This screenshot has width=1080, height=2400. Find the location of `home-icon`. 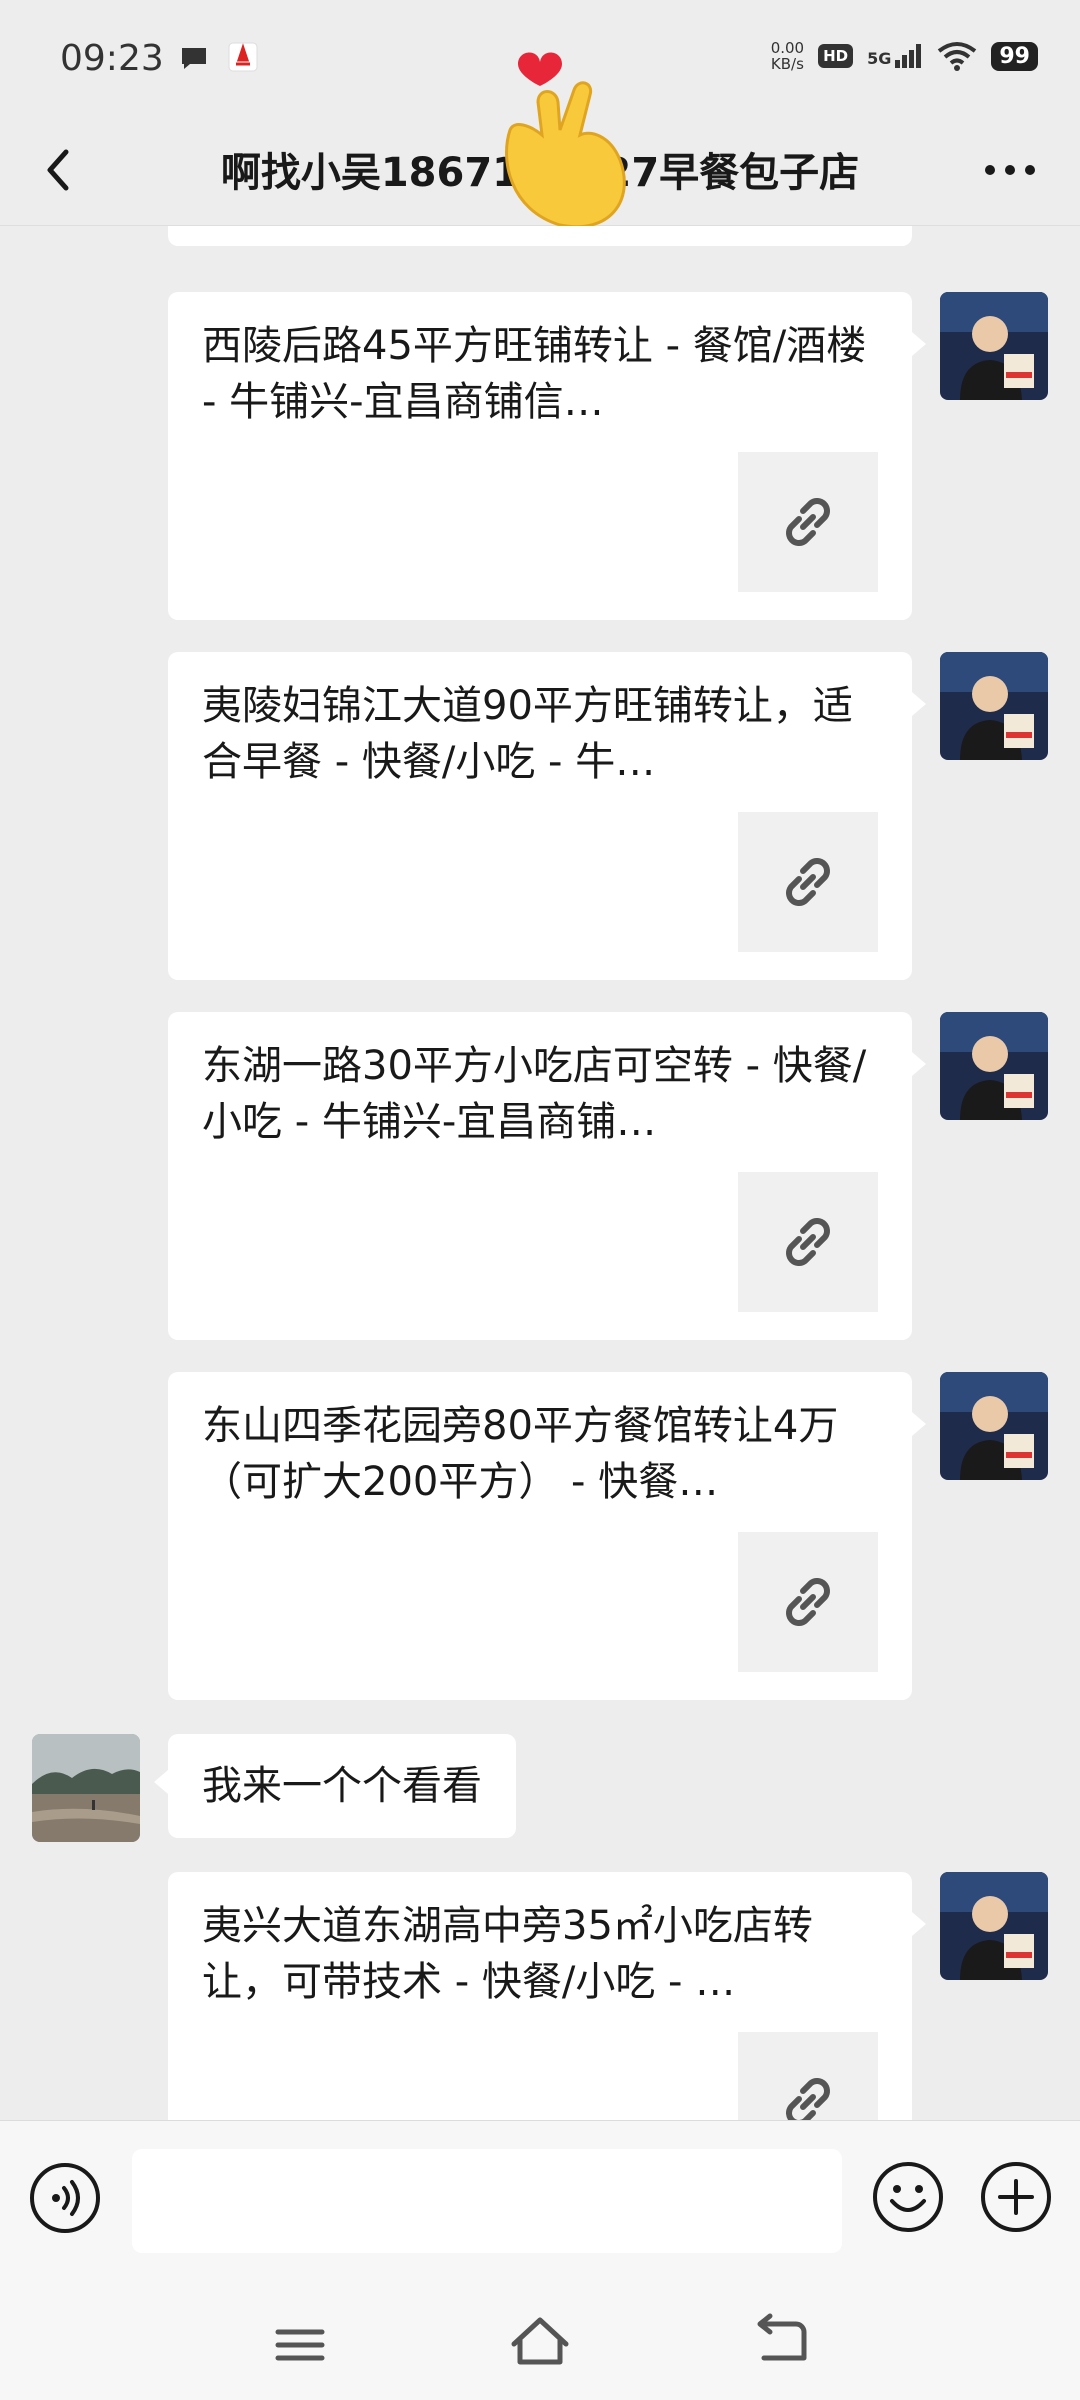

home-icon is located at coordinates (540, 2341).